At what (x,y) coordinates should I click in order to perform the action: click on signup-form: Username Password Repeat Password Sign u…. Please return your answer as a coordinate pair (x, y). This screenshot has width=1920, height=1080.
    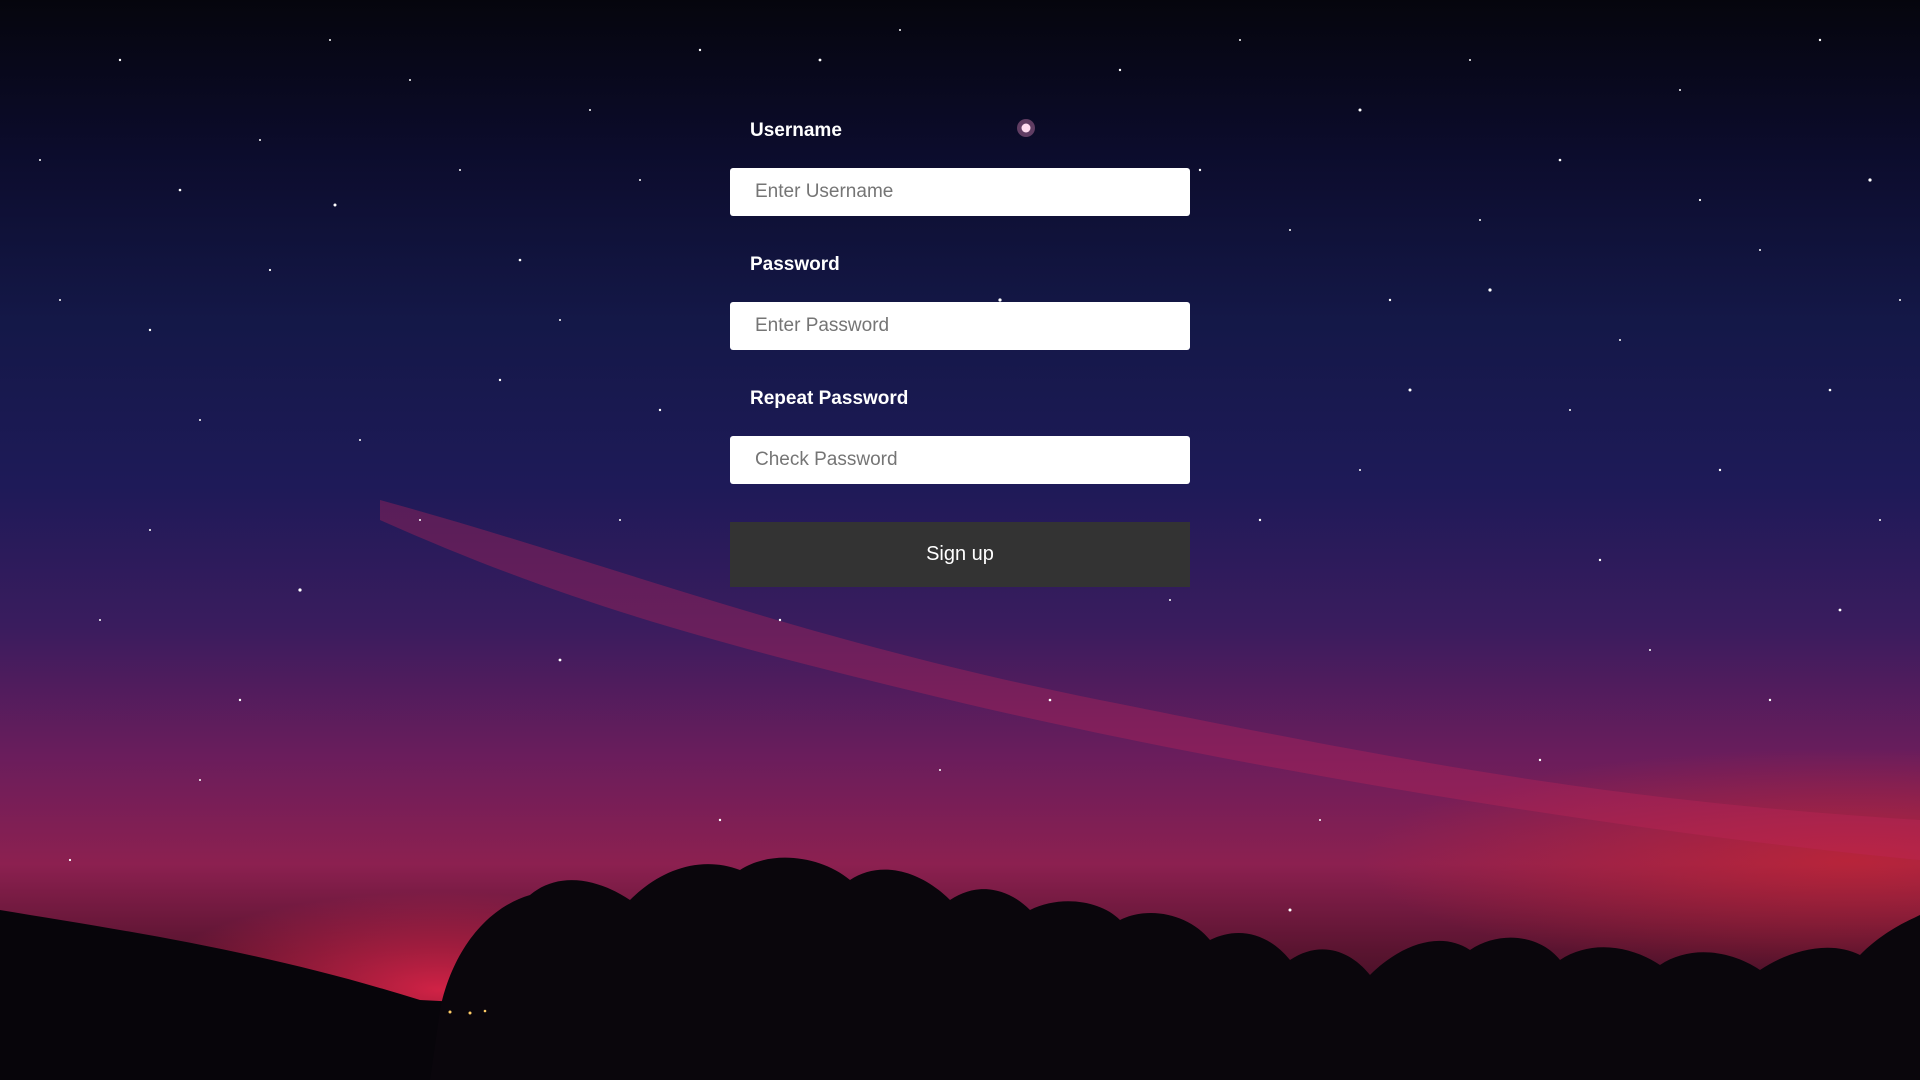
    Looking at the image, I should click on (960, 353).